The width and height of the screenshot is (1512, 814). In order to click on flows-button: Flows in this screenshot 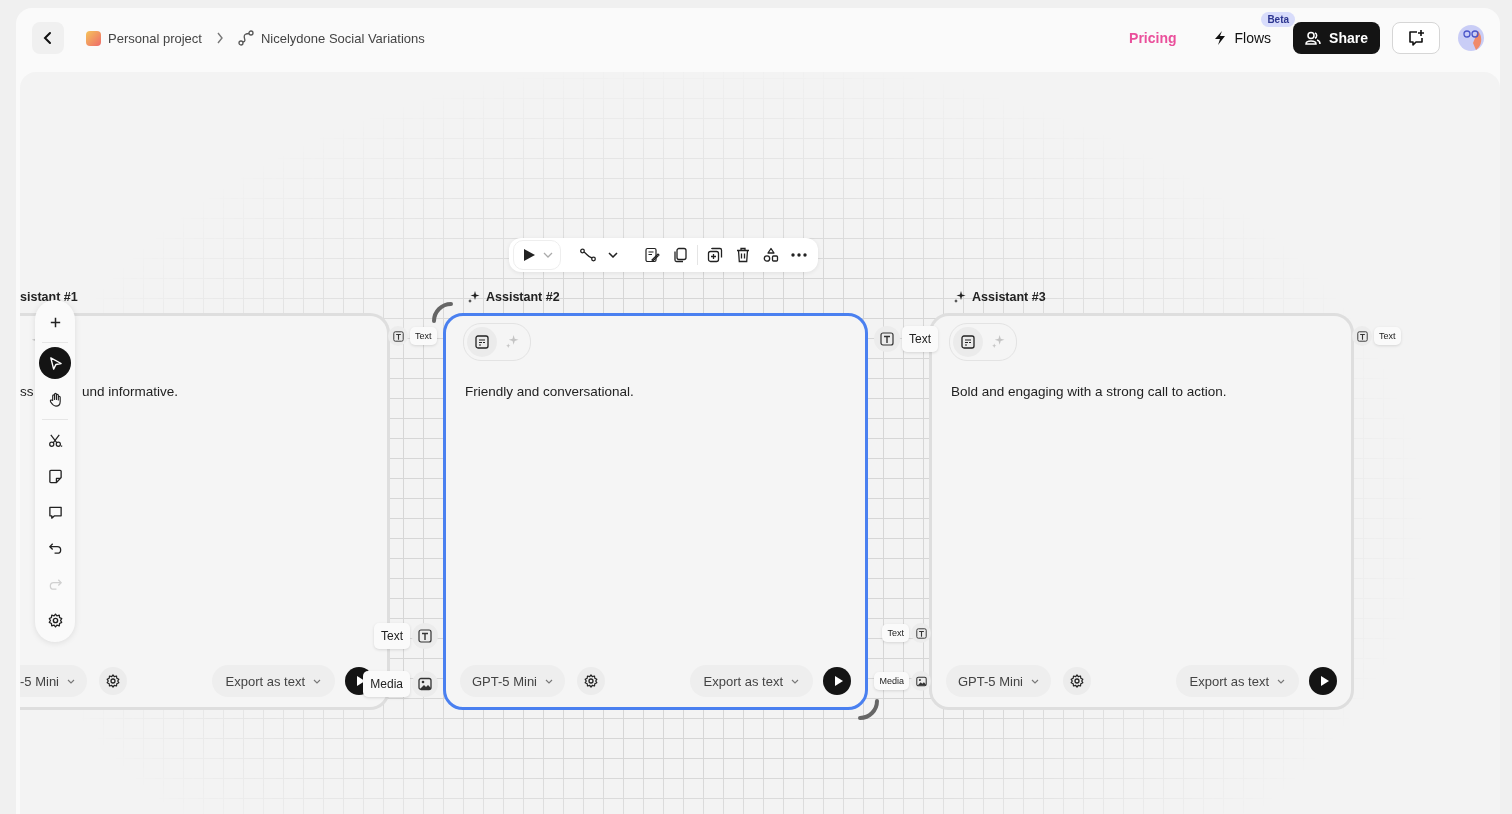, I will do `click(1242, 38)`.